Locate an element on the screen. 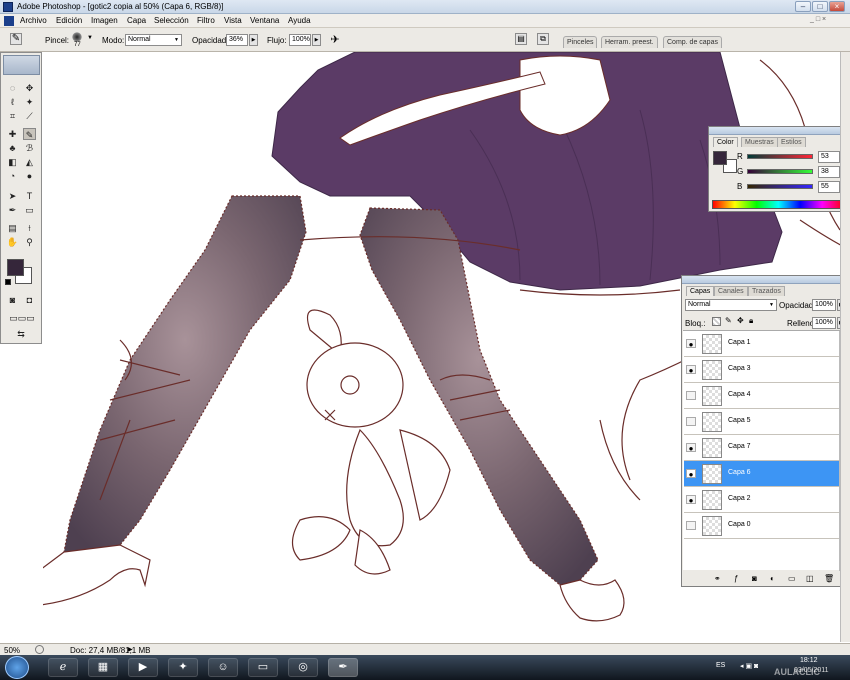 This screenshot has height=680, width=850. fill-input: 100% is located at coordinates (824, 323).